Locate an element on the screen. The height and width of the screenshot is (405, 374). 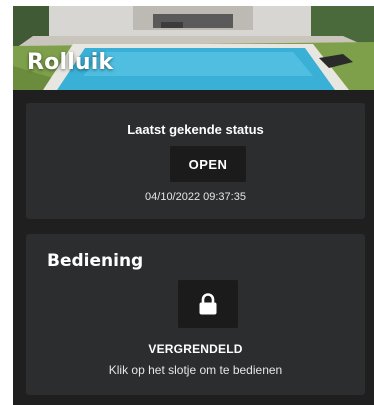
status-badge: OPEN is located at coordinates (208, 164).